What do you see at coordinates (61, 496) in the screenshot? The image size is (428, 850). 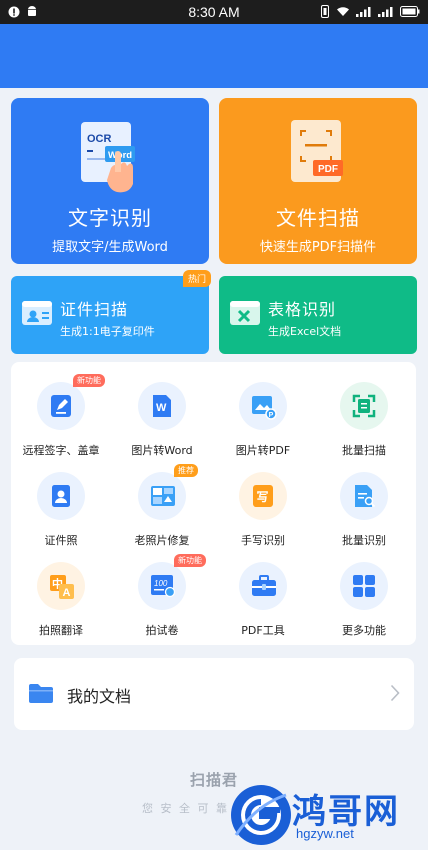 I see `id-photo-icon` at bounding box center [61, 496].